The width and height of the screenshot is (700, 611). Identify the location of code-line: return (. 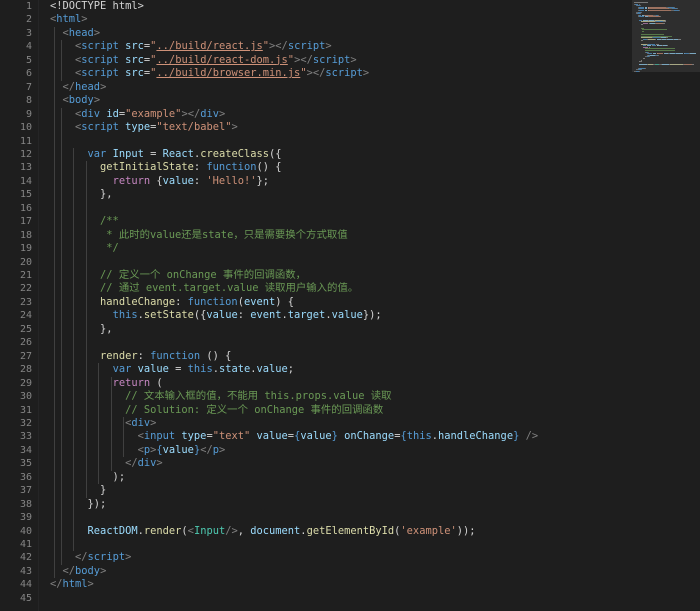
(106, 383).